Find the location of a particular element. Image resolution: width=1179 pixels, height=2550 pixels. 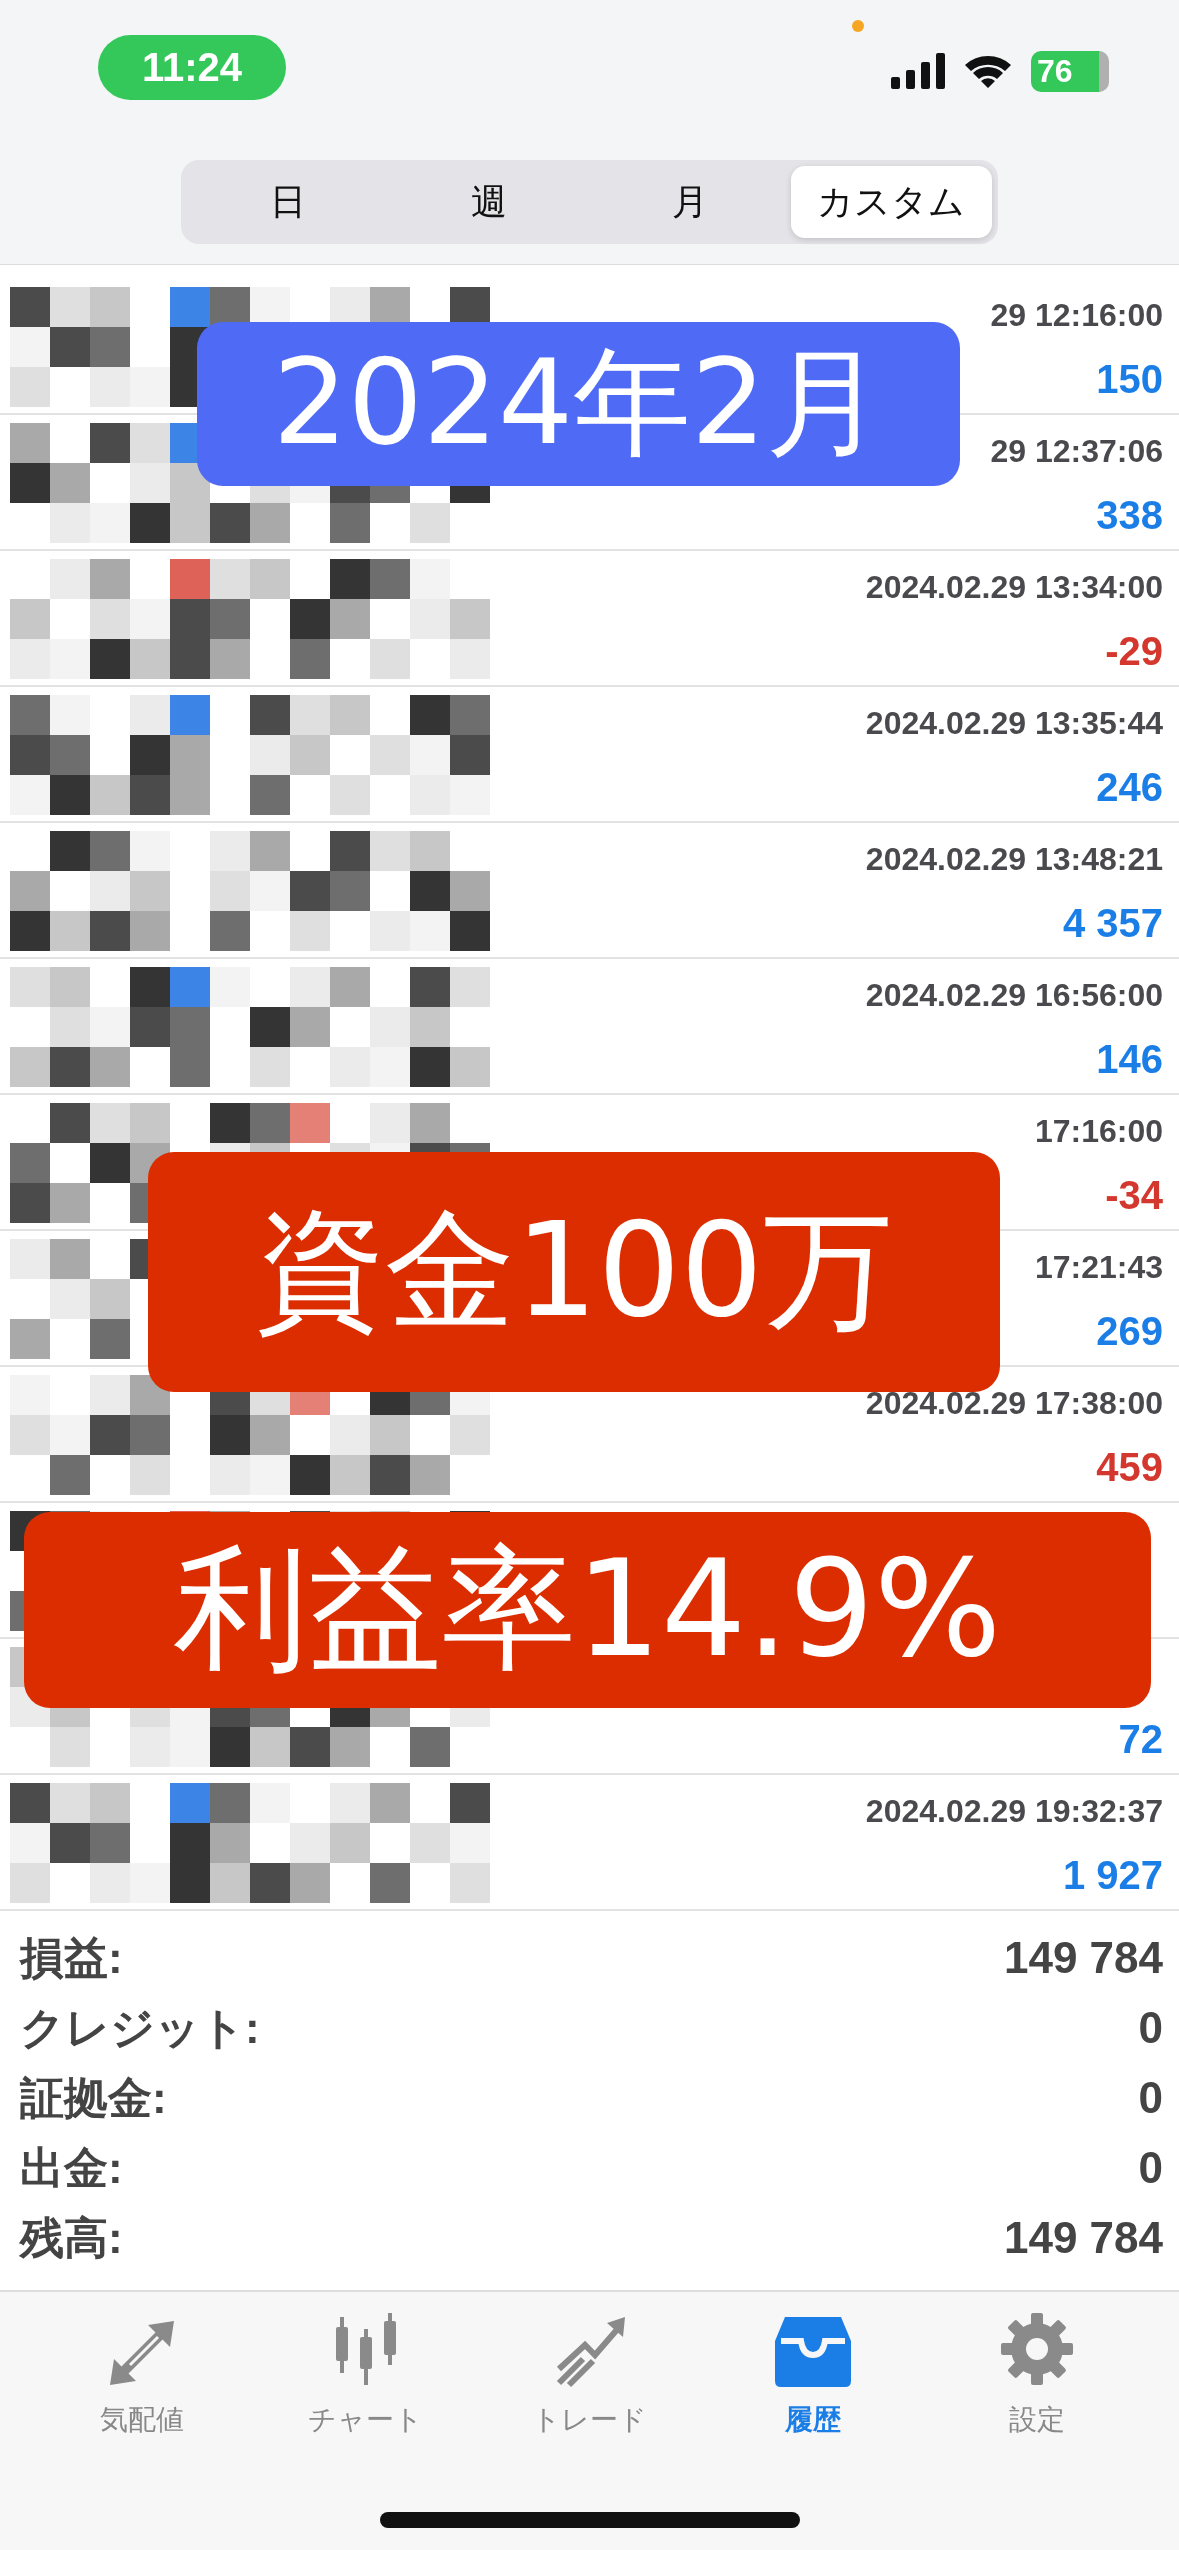

deal-profit: 4 357 is located at coordinates (1112, 924).